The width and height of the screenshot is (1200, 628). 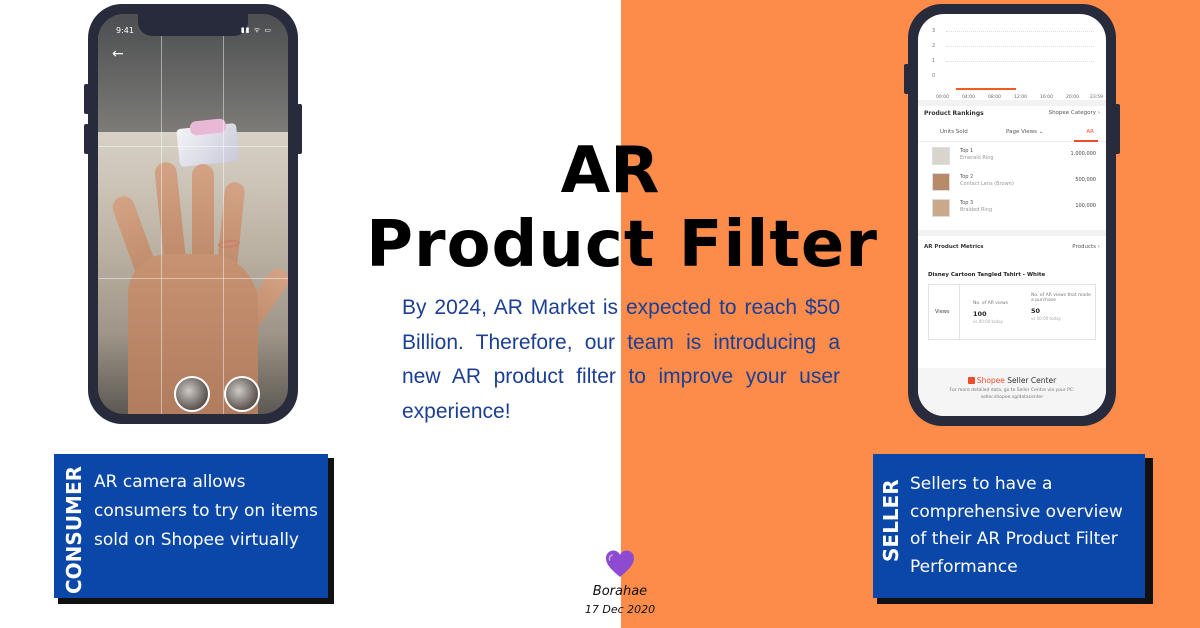 I want to click on y-tick-label: 0, so click(x=934, y=76).